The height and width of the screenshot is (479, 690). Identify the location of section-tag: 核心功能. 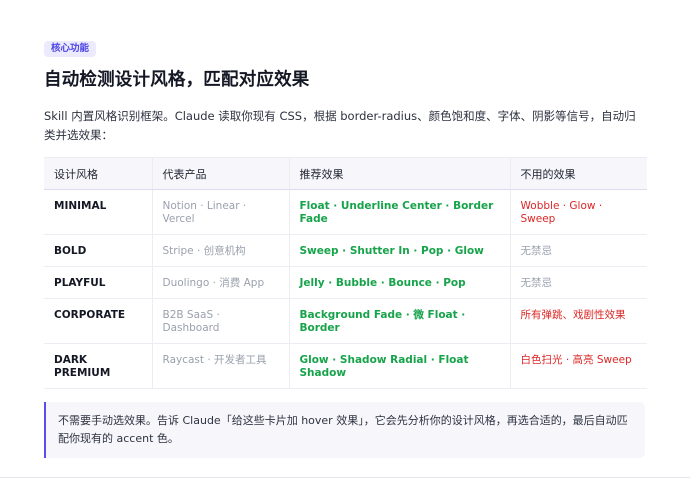
(70, 49).